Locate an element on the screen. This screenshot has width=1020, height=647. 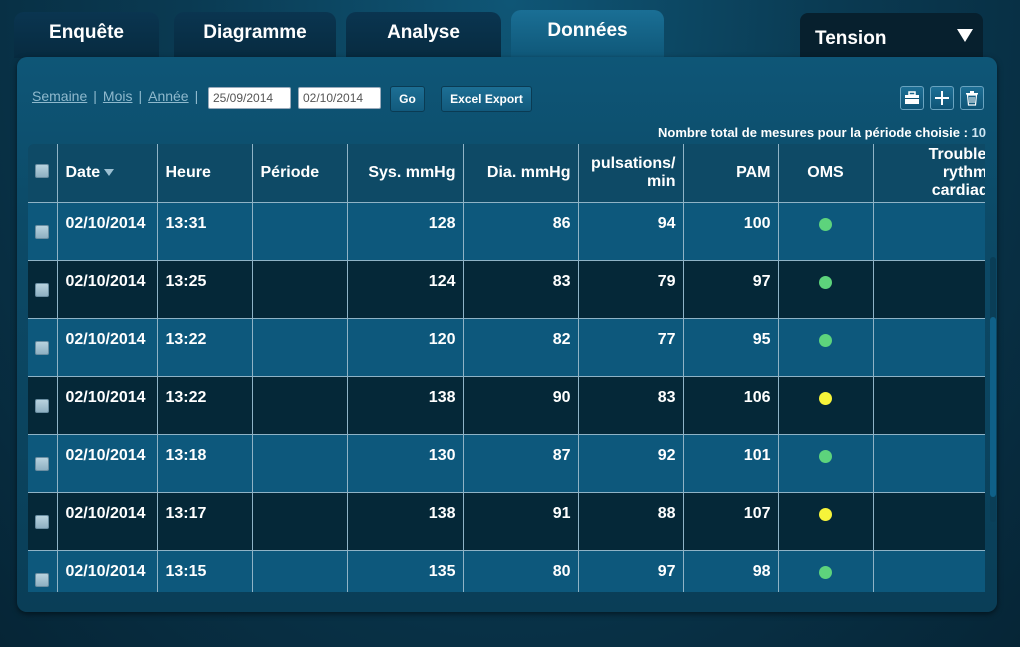
column-header-pam: PAM is located at coordinates (731, 173).